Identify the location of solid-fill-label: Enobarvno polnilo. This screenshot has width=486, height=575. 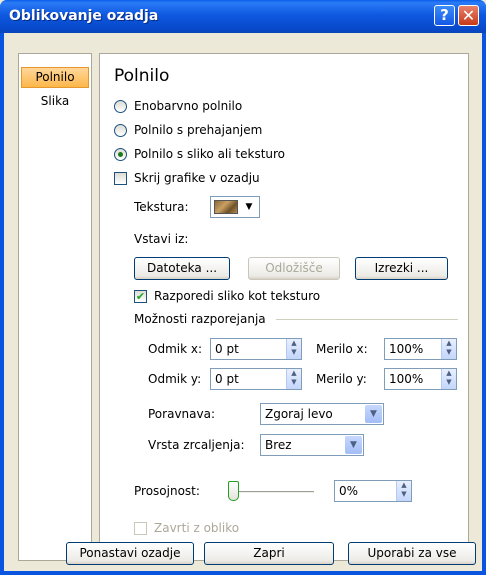
(188, 106).